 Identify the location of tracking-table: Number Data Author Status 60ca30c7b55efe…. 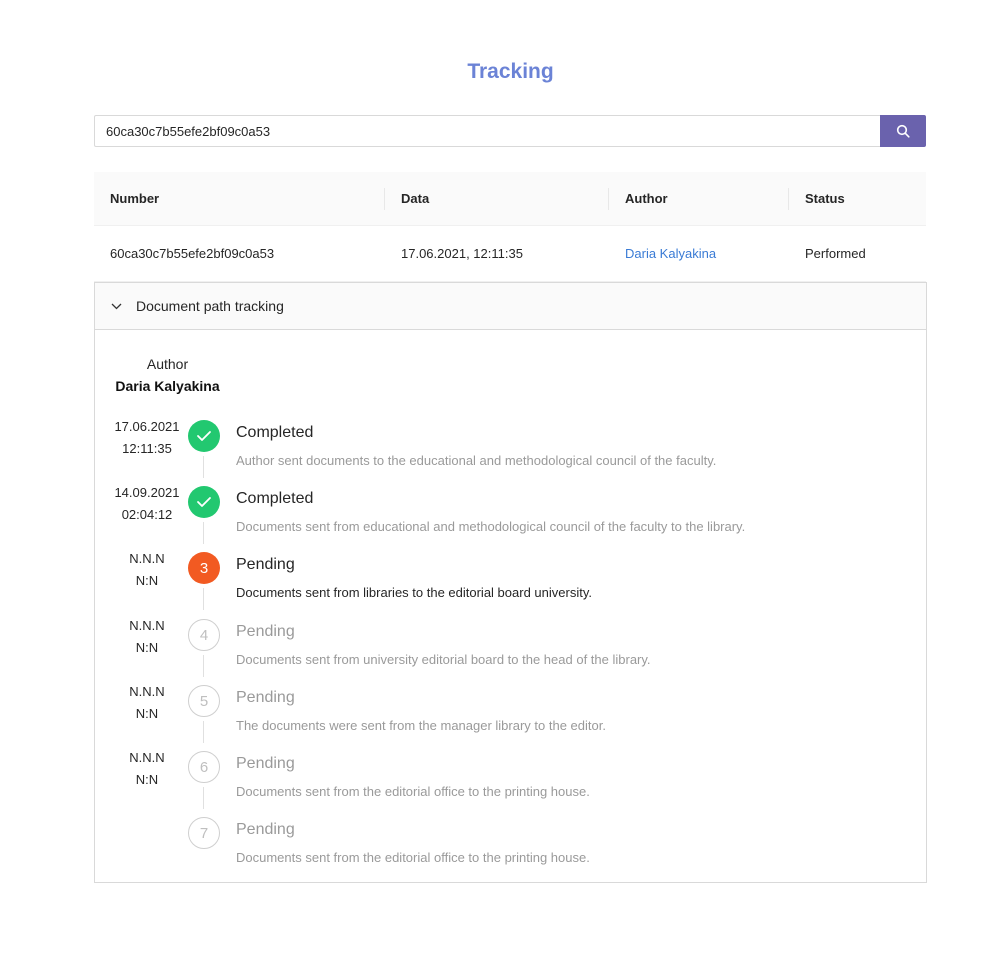
(510, 227).